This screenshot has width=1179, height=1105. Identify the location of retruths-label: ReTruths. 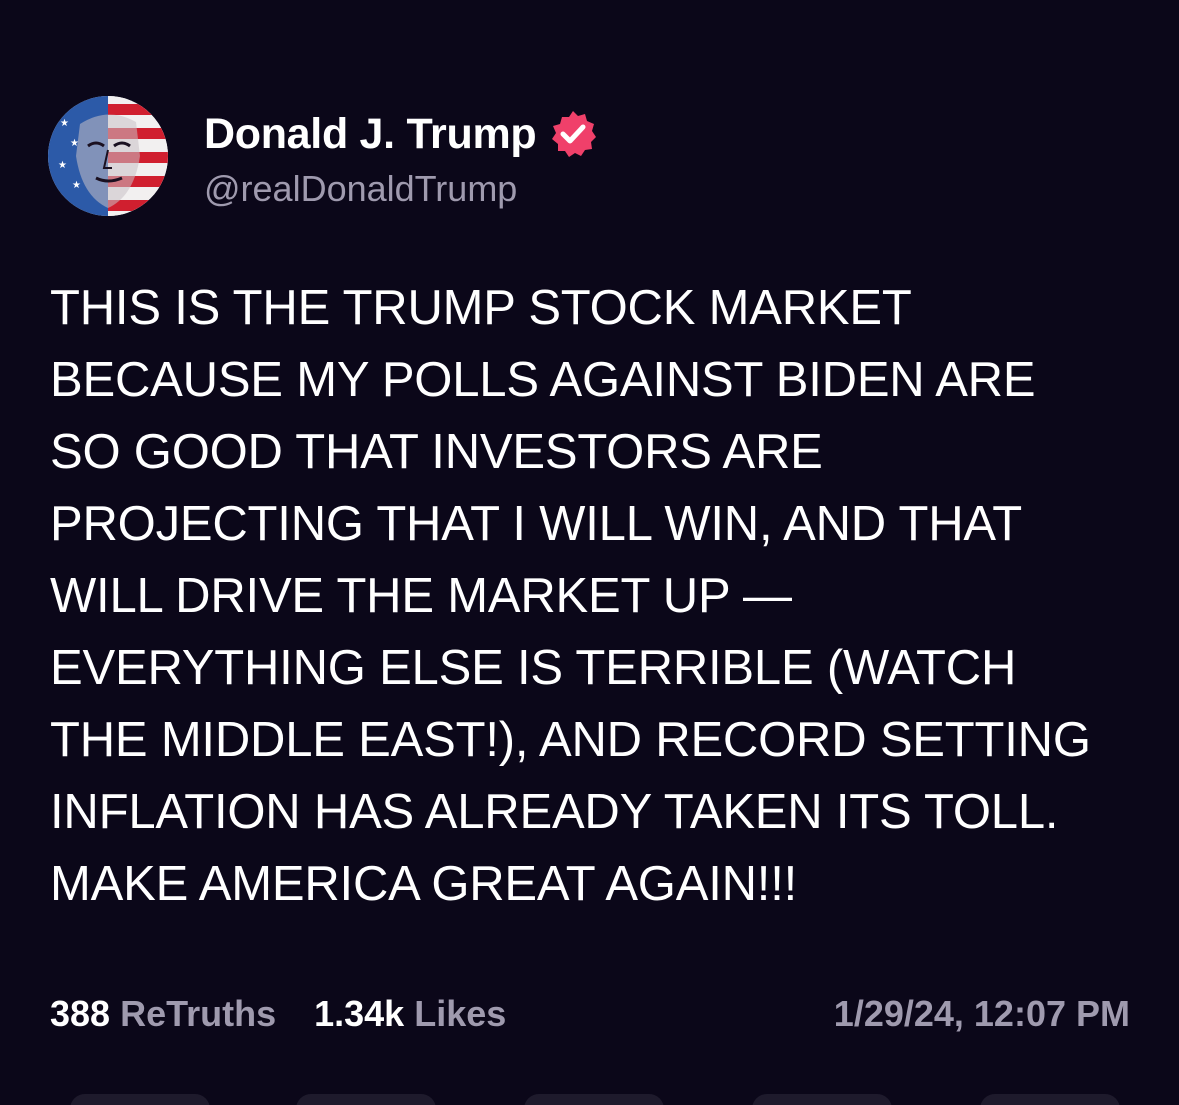
(198, 1013).